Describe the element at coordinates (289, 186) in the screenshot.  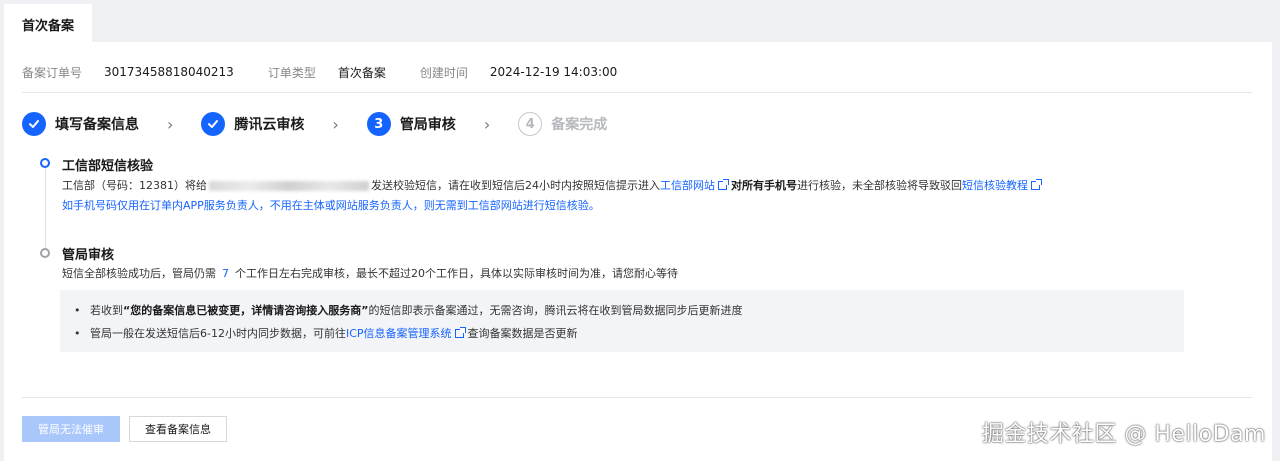
I see `redacted-phone` at that location.